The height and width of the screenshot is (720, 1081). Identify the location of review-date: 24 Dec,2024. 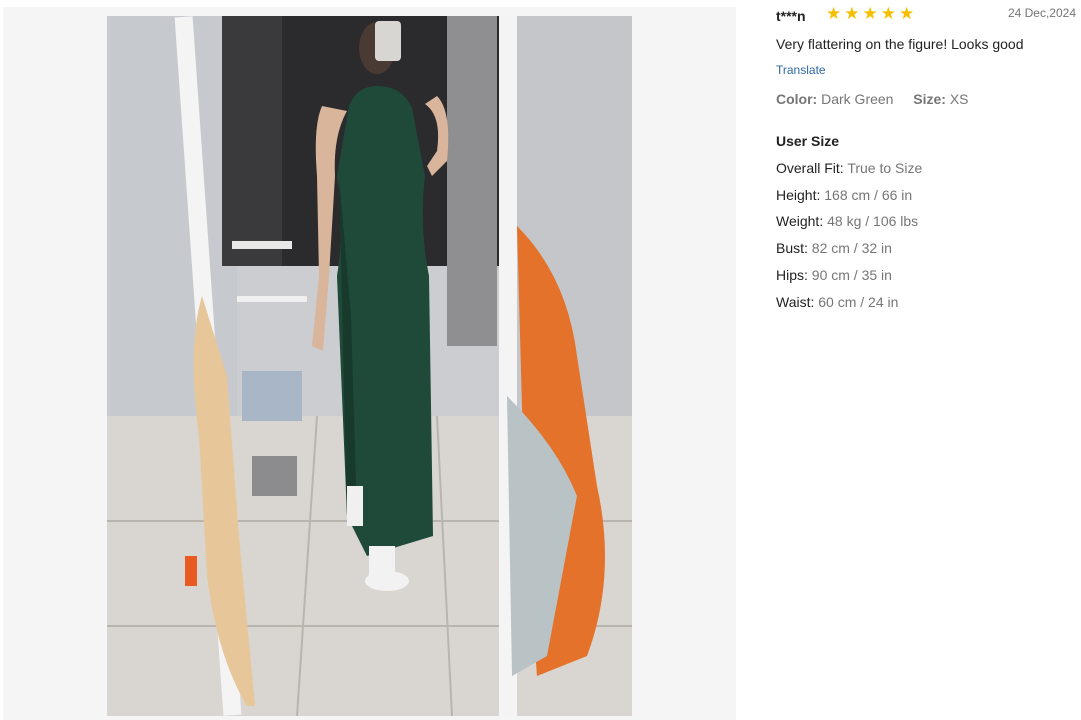
(1041, 13).